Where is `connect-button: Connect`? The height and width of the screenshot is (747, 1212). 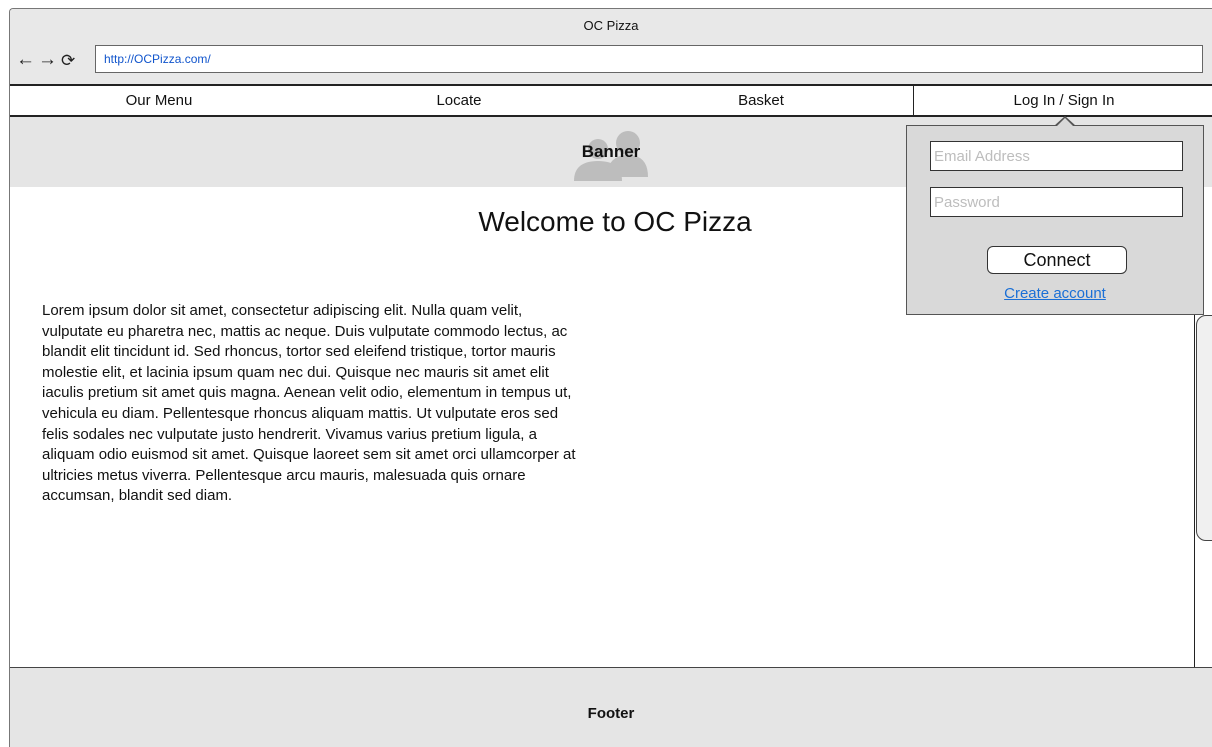 connect-button: Connect is located at coordinates (1057, 260).